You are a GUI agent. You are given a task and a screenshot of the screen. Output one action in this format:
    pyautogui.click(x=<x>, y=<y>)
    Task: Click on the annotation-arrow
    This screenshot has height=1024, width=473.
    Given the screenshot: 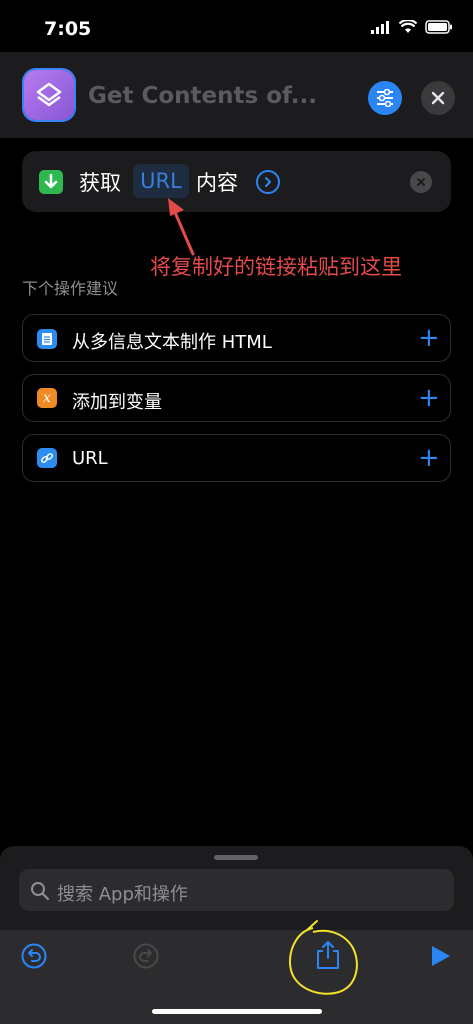 What is the action you would take?
    pyautogui.click(x=181, y=227)
    